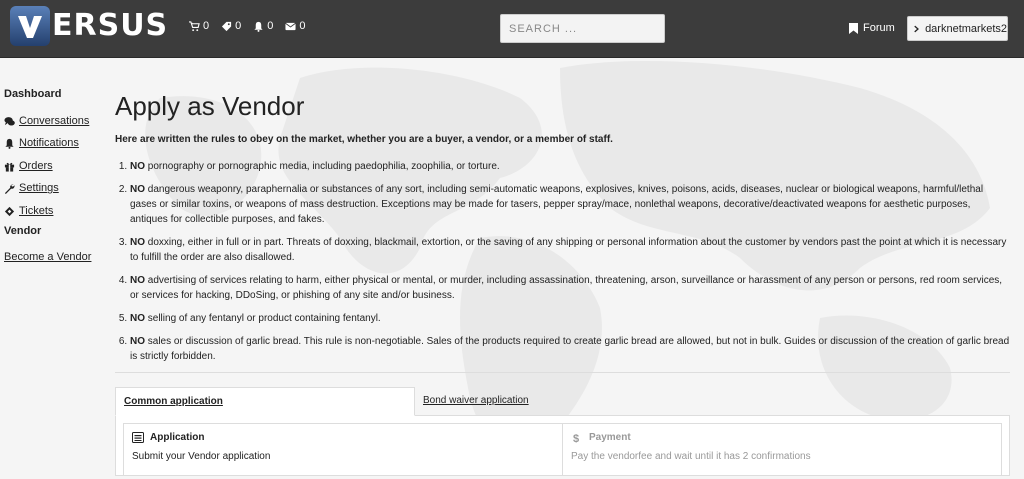 This screenshot has width=1024, height=479. What do you see at coordinates (247, 26) in the screenshot?
I see `top-counters: 0 0 0 0` at bounding box center [247, 26].